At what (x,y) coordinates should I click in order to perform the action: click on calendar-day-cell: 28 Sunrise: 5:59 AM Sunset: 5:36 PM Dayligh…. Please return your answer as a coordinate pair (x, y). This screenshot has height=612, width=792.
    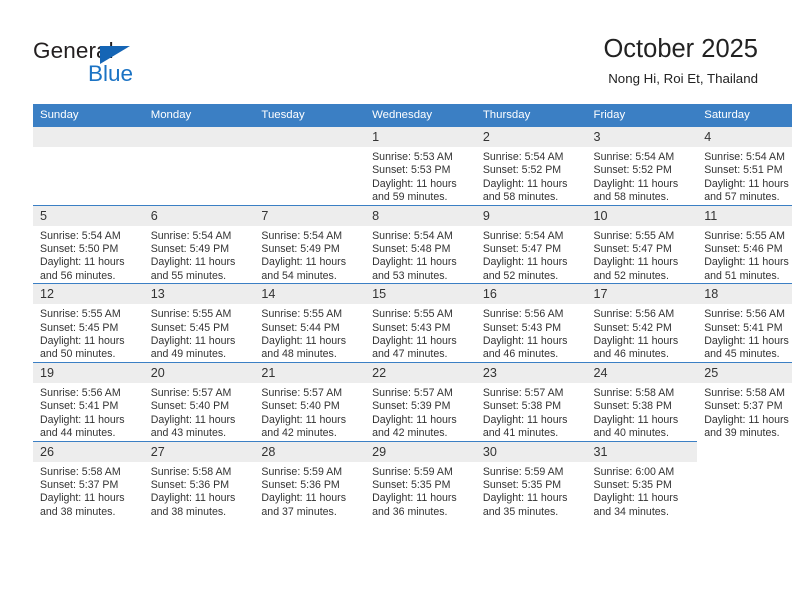
    Looking at the image, I should click on (310, 480).